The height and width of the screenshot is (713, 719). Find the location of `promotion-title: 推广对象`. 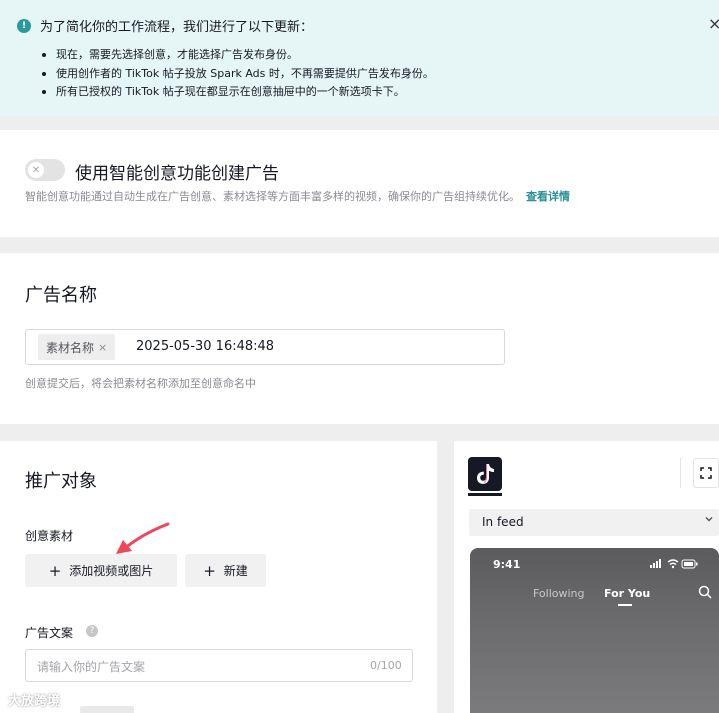

promotion-title: 推广对象 is located at coordinates (61, 481).